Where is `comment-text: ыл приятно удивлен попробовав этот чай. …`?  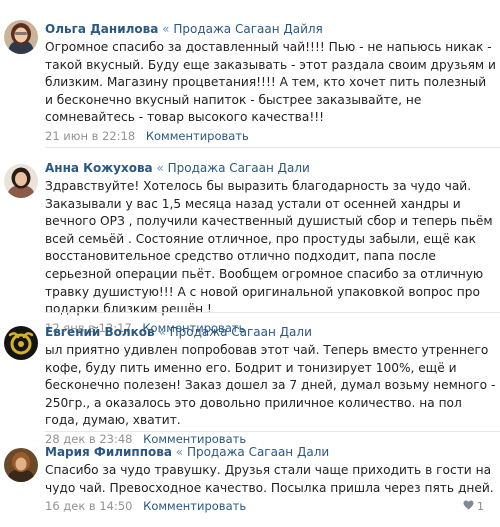
comment-text: ыл приятно удивлен попробовав этот чай. … is located at coordinates (270, 385).